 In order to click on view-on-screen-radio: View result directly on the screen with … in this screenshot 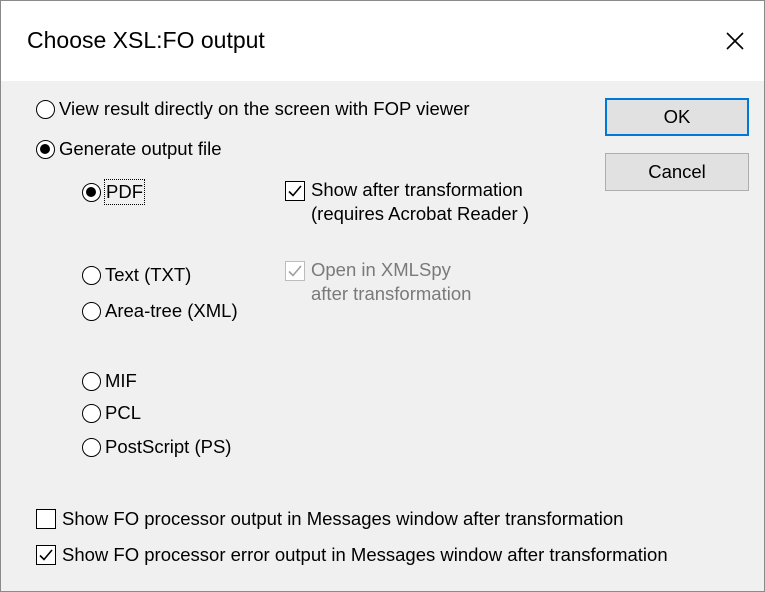, I will do `click(253, 109)`.